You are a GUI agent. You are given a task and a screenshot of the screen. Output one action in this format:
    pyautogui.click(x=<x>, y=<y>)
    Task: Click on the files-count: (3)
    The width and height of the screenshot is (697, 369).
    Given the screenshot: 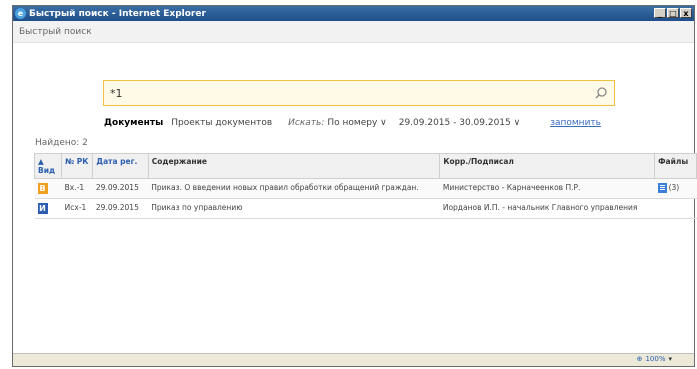 What is the action you would take?
    pyautogui.click(x=674, y=187)
    